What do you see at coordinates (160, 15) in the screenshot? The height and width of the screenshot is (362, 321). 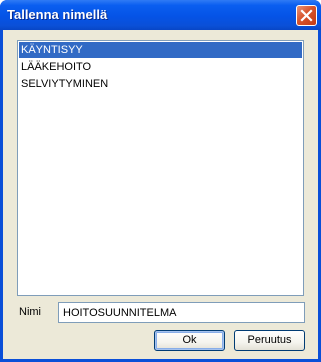 I see `title-bar: Tallenna nimellä` at bounding box center [160, 15].